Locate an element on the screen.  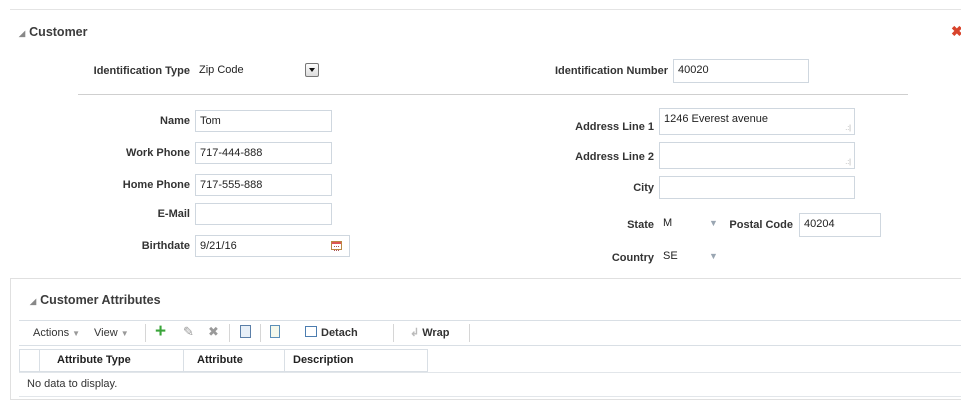
column-header-attribute-type: Attribute Type is located at coordinates (112, 360).